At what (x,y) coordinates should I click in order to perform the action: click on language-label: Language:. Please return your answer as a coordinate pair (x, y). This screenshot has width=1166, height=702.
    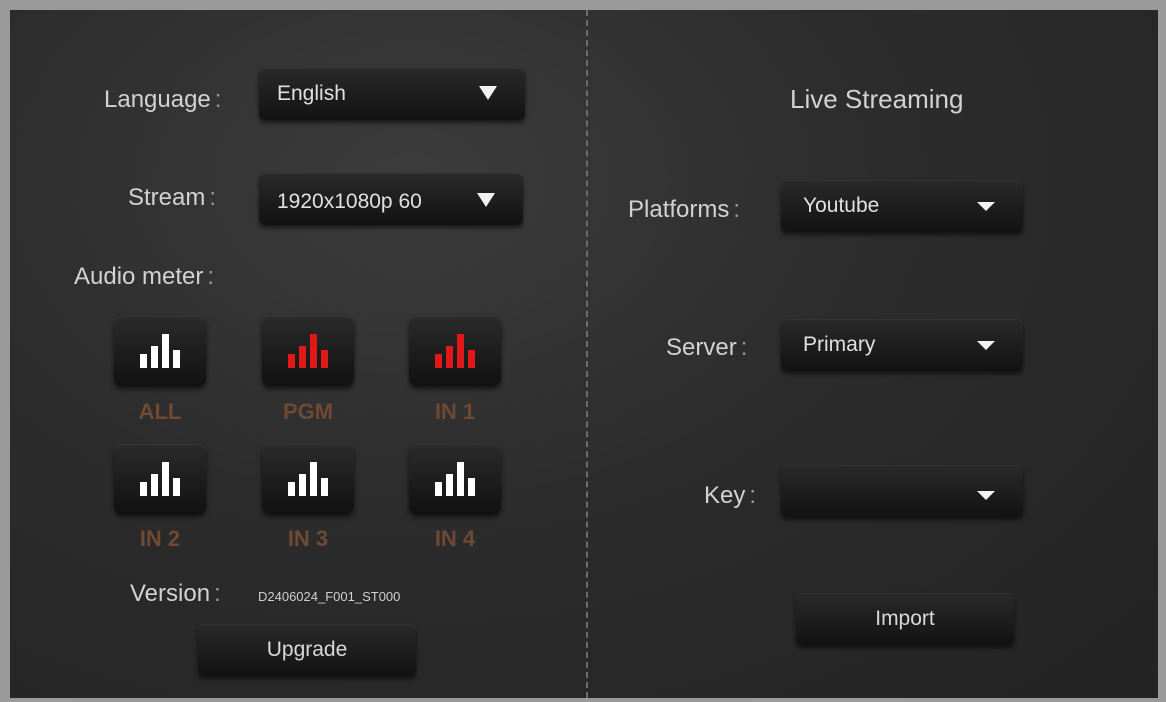
    Looking at the image, I should click on (163, 99).